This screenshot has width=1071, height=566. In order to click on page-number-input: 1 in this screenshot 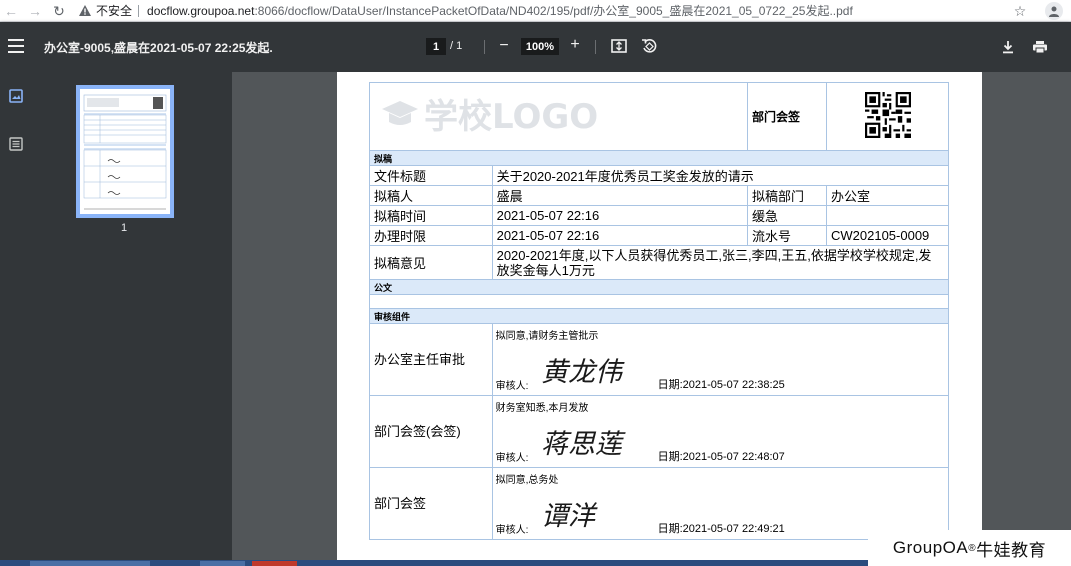, I will do `click(436, 46)`.